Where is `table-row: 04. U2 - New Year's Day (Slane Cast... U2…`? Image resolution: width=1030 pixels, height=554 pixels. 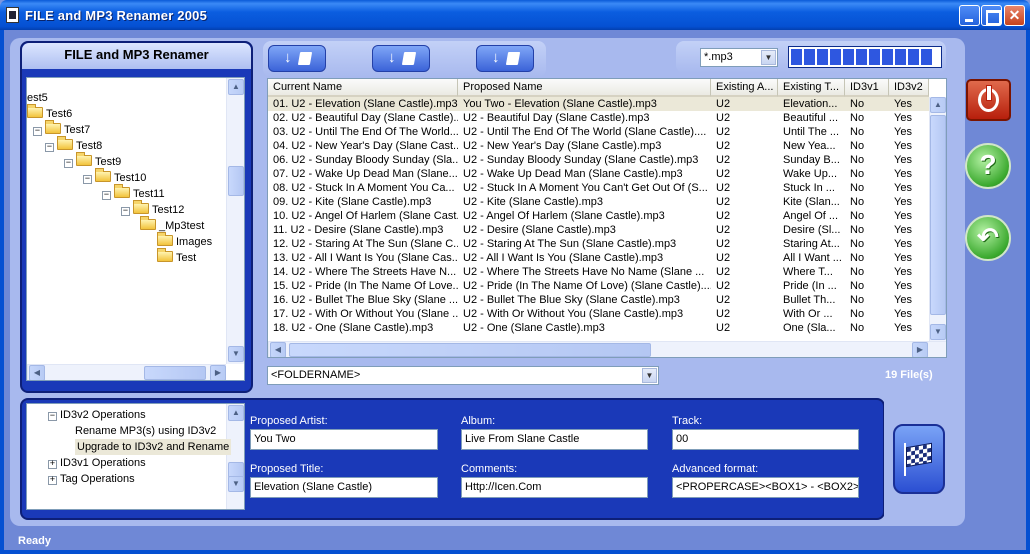 table-row: 04. U2 - New Year's Day (Slane Cast... U2… is located at coordinates (598, 146).